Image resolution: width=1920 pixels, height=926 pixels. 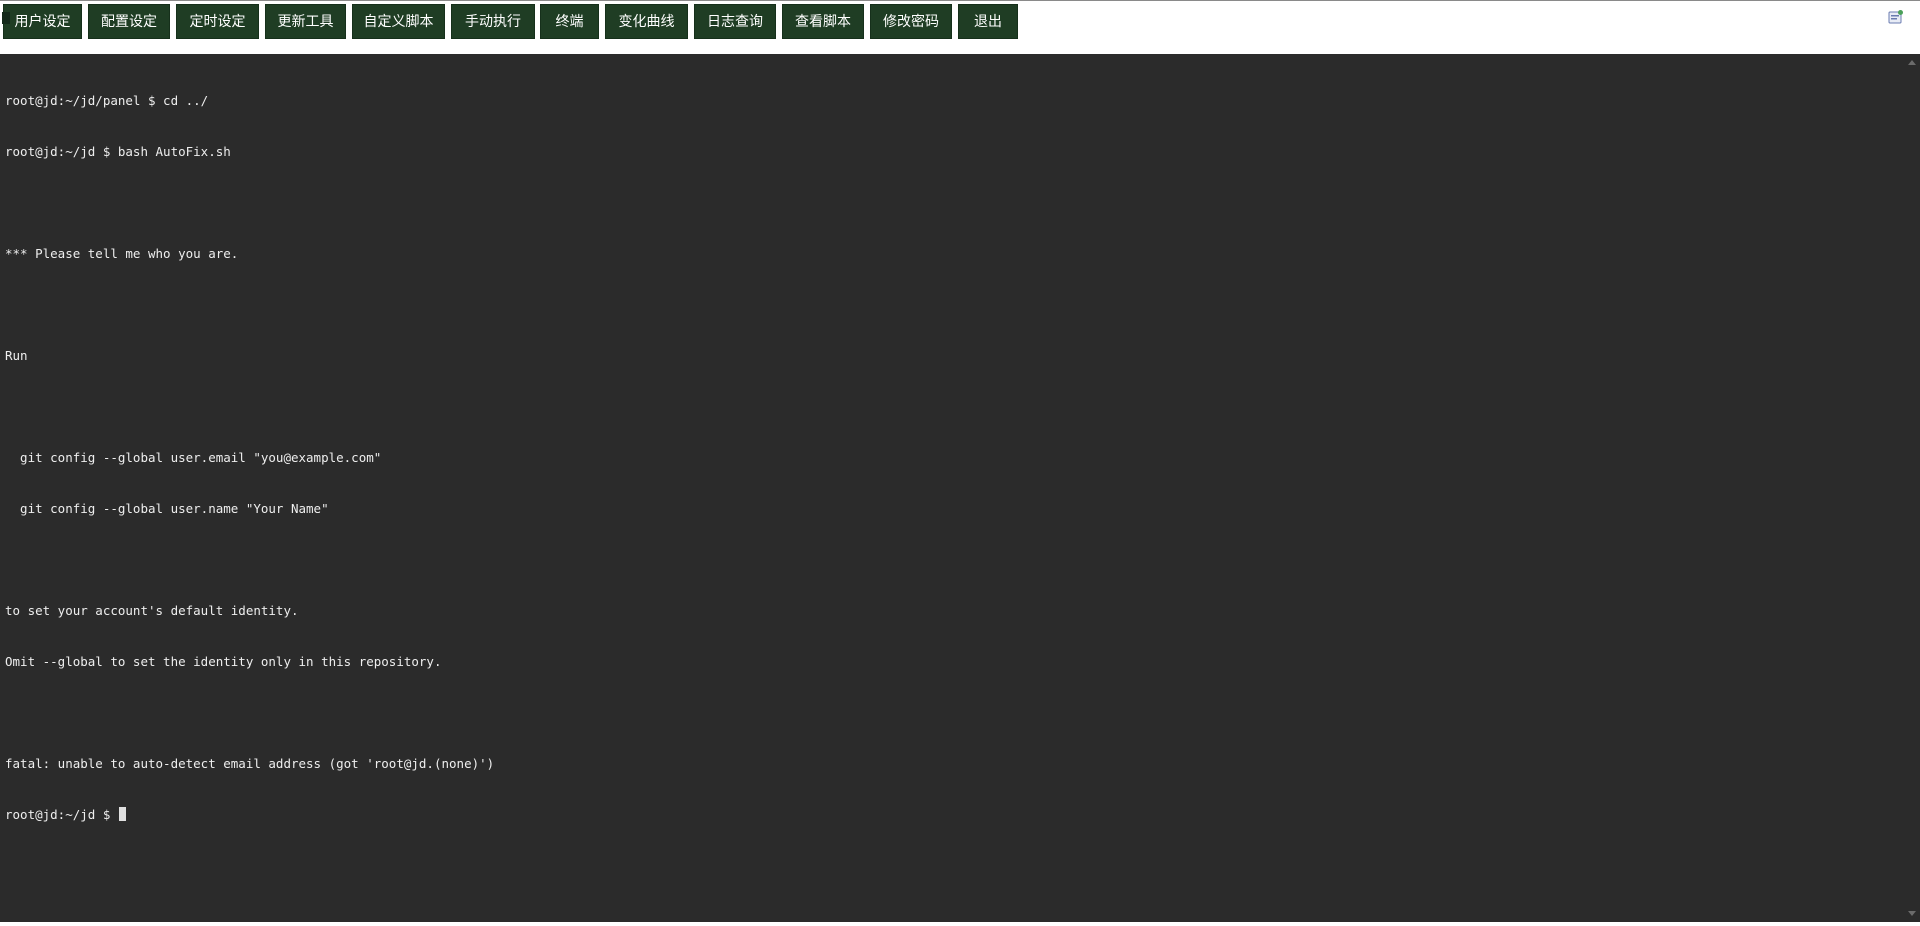 I want to click on terminal-line: *** Please tell me who you are., so click(x=122, y=253).